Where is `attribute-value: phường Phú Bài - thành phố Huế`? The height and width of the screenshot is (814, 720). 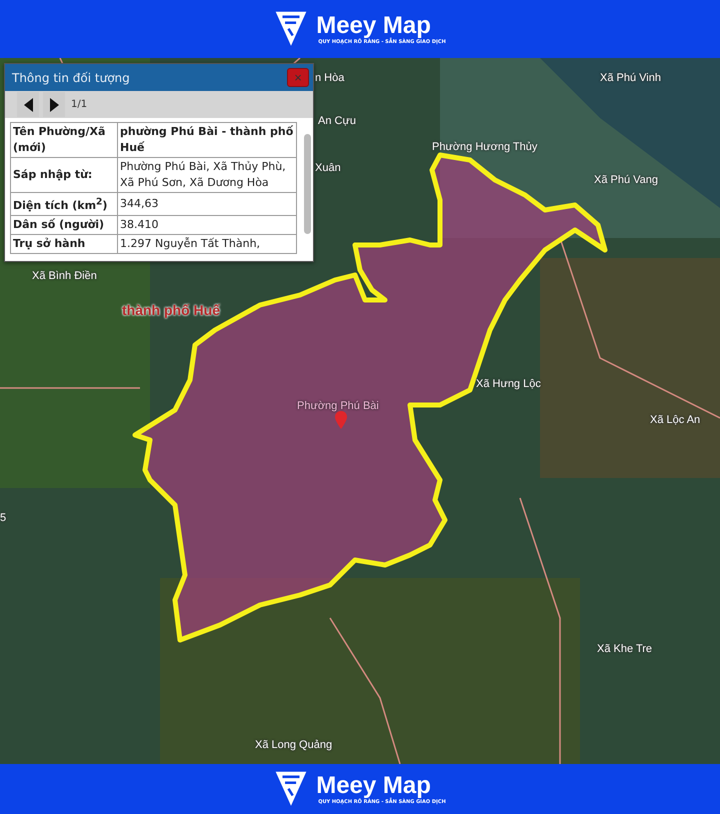
attribute-value: phường Phú Bài - thành phố Huế is located at coordinates (207, 140).